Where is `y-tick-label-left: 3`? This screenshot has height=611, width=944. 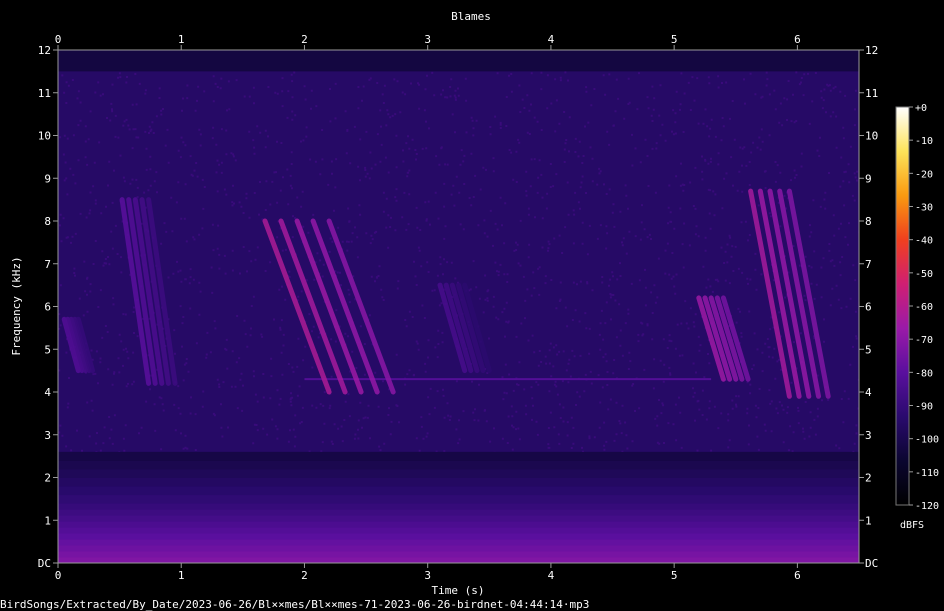
y-tick-label-left: 3 is located at coordinates (47, 435).